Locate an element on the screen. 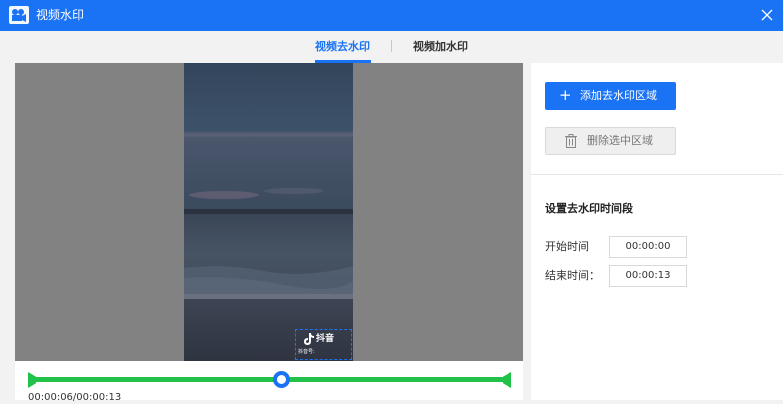  delete-region-label: 删除选中区域 is located at coordinates (620, 140).